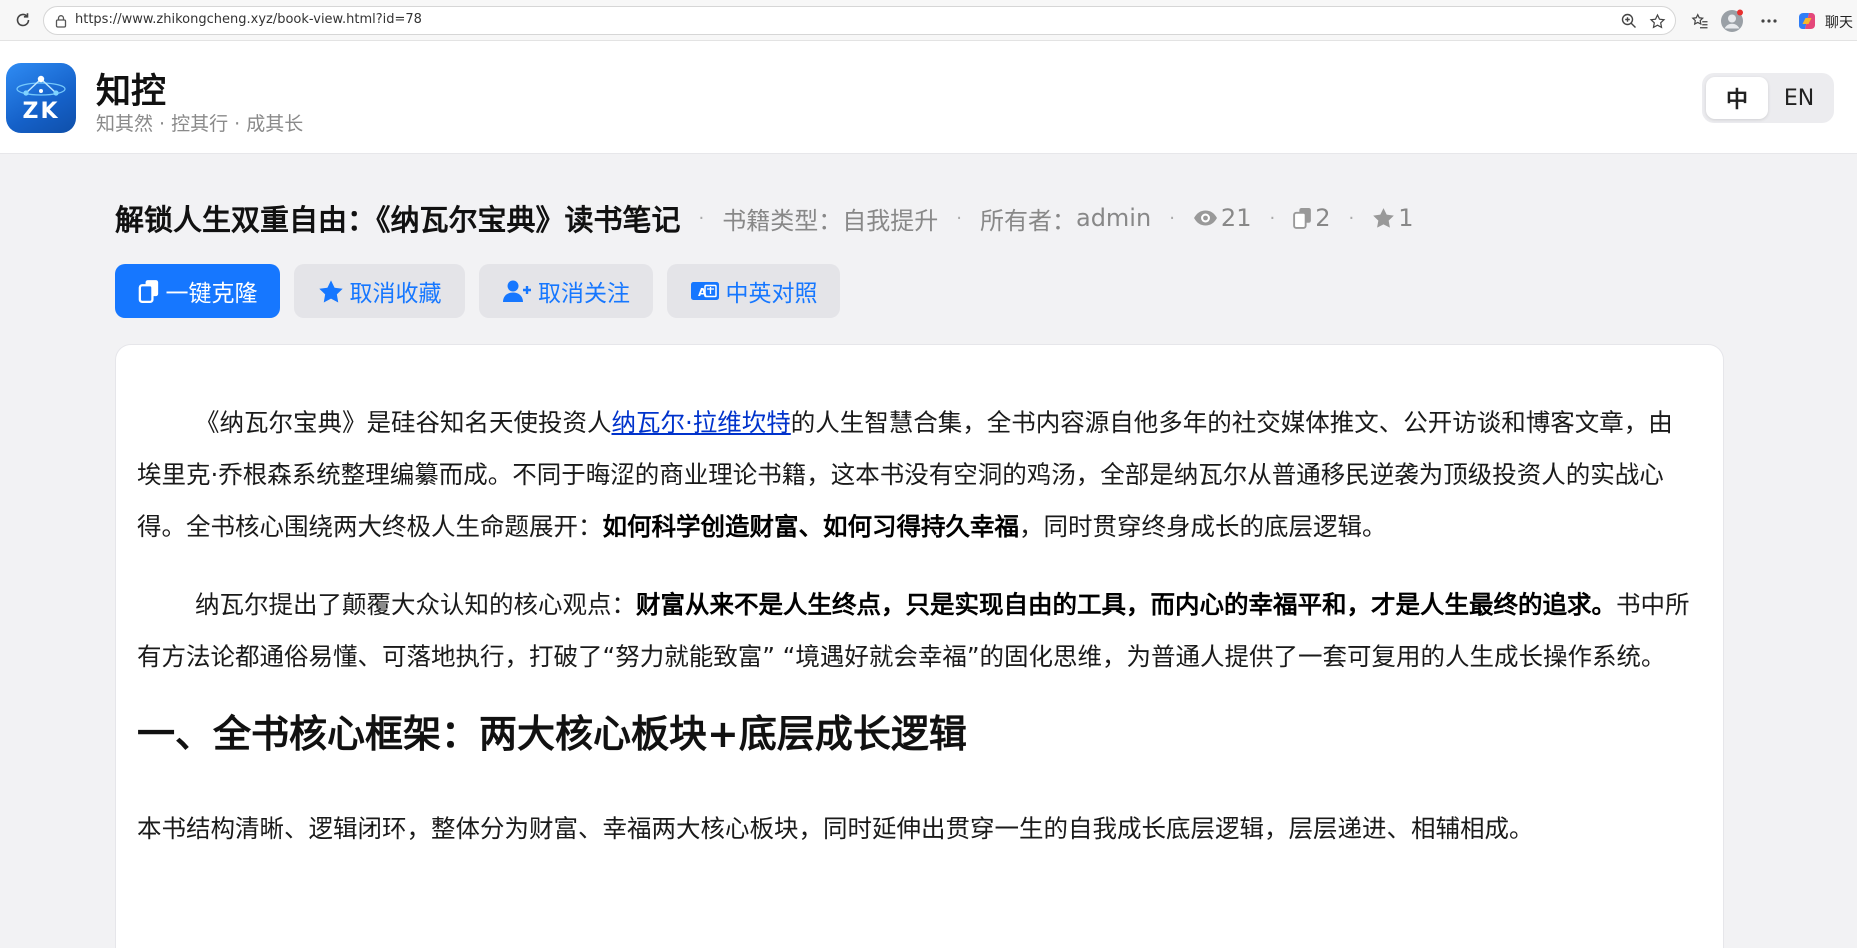  Describe the element at coordinates (1236, 218) in the screenshot. I see `view-count-value: 21` at that location.